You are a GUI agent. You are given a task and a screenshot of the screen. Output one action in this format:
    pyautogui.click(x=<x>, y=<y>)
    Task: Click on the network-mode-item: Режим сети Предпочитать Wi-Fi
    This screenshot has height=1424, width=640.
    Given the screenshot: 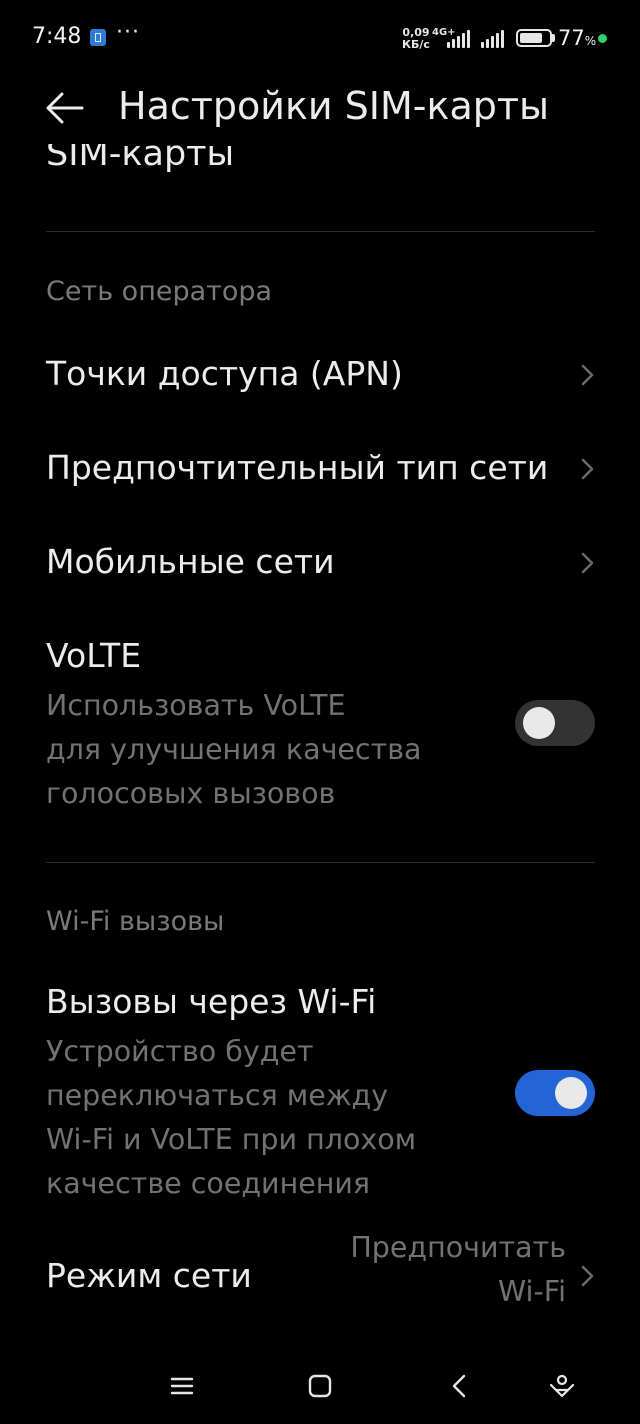 What is the action you would take?
    pyautogui.click(x=320, y=1273)
    